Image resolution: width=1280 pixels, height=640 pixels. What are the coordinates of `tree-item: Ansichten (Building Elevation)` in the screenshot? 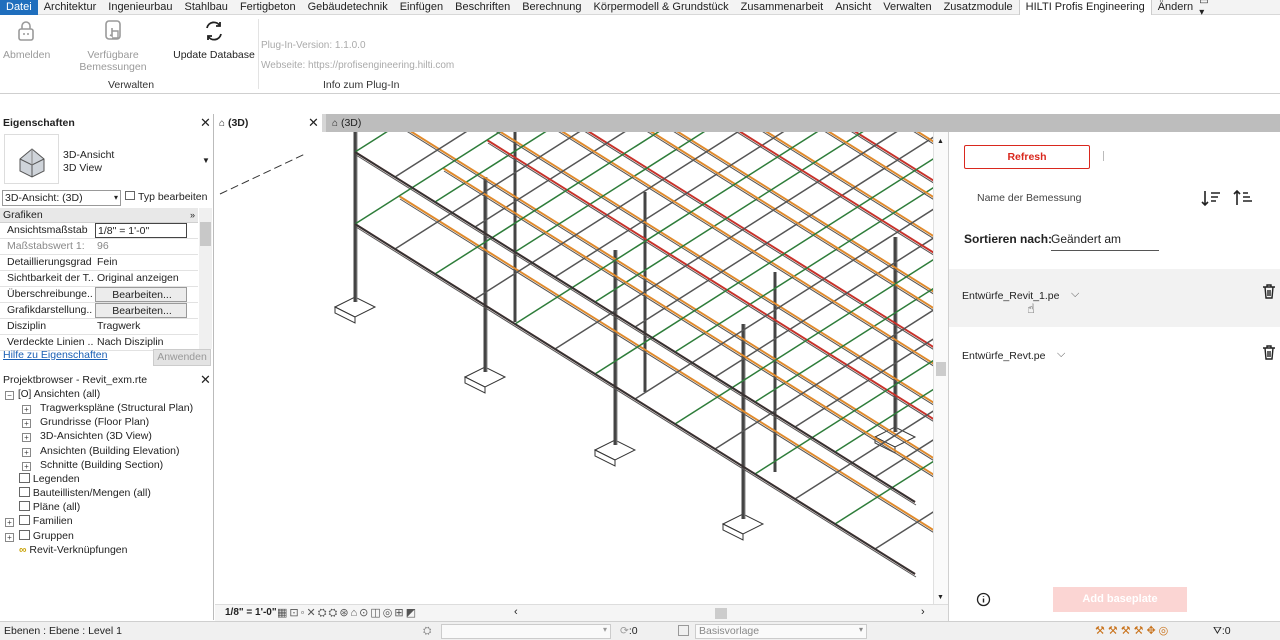 It's located at (110, 451).